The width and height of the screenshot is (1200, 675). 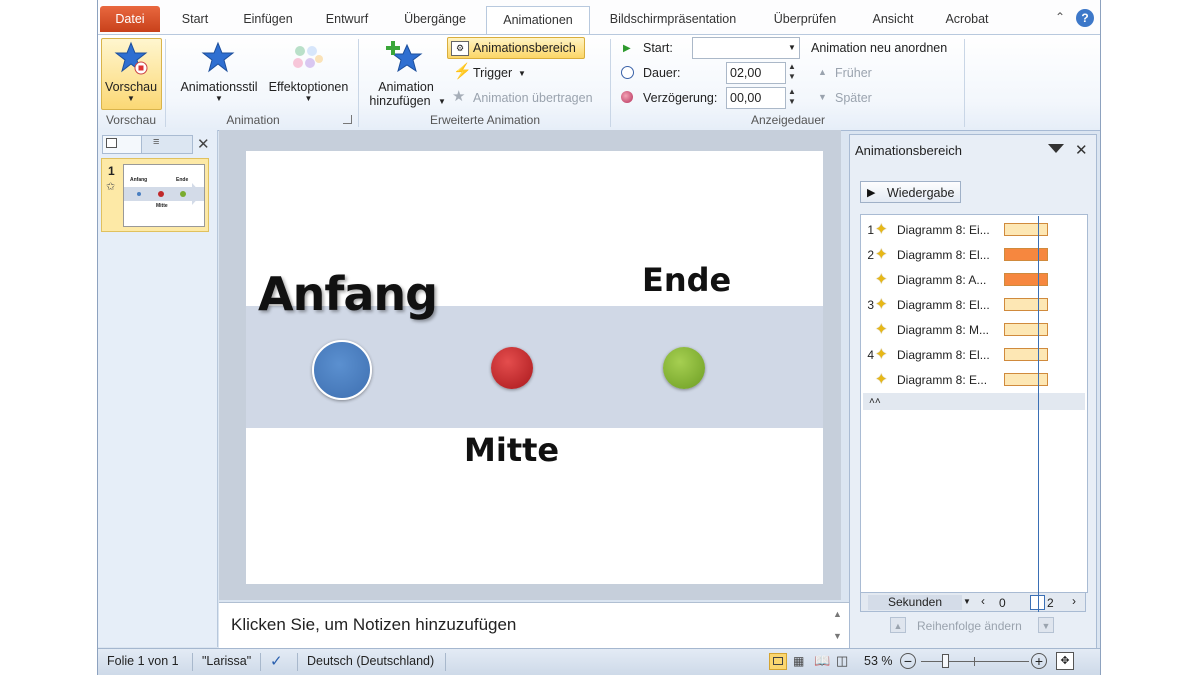 I want to click on anim-pane-menu-icon, so click(x=1056, y=148).